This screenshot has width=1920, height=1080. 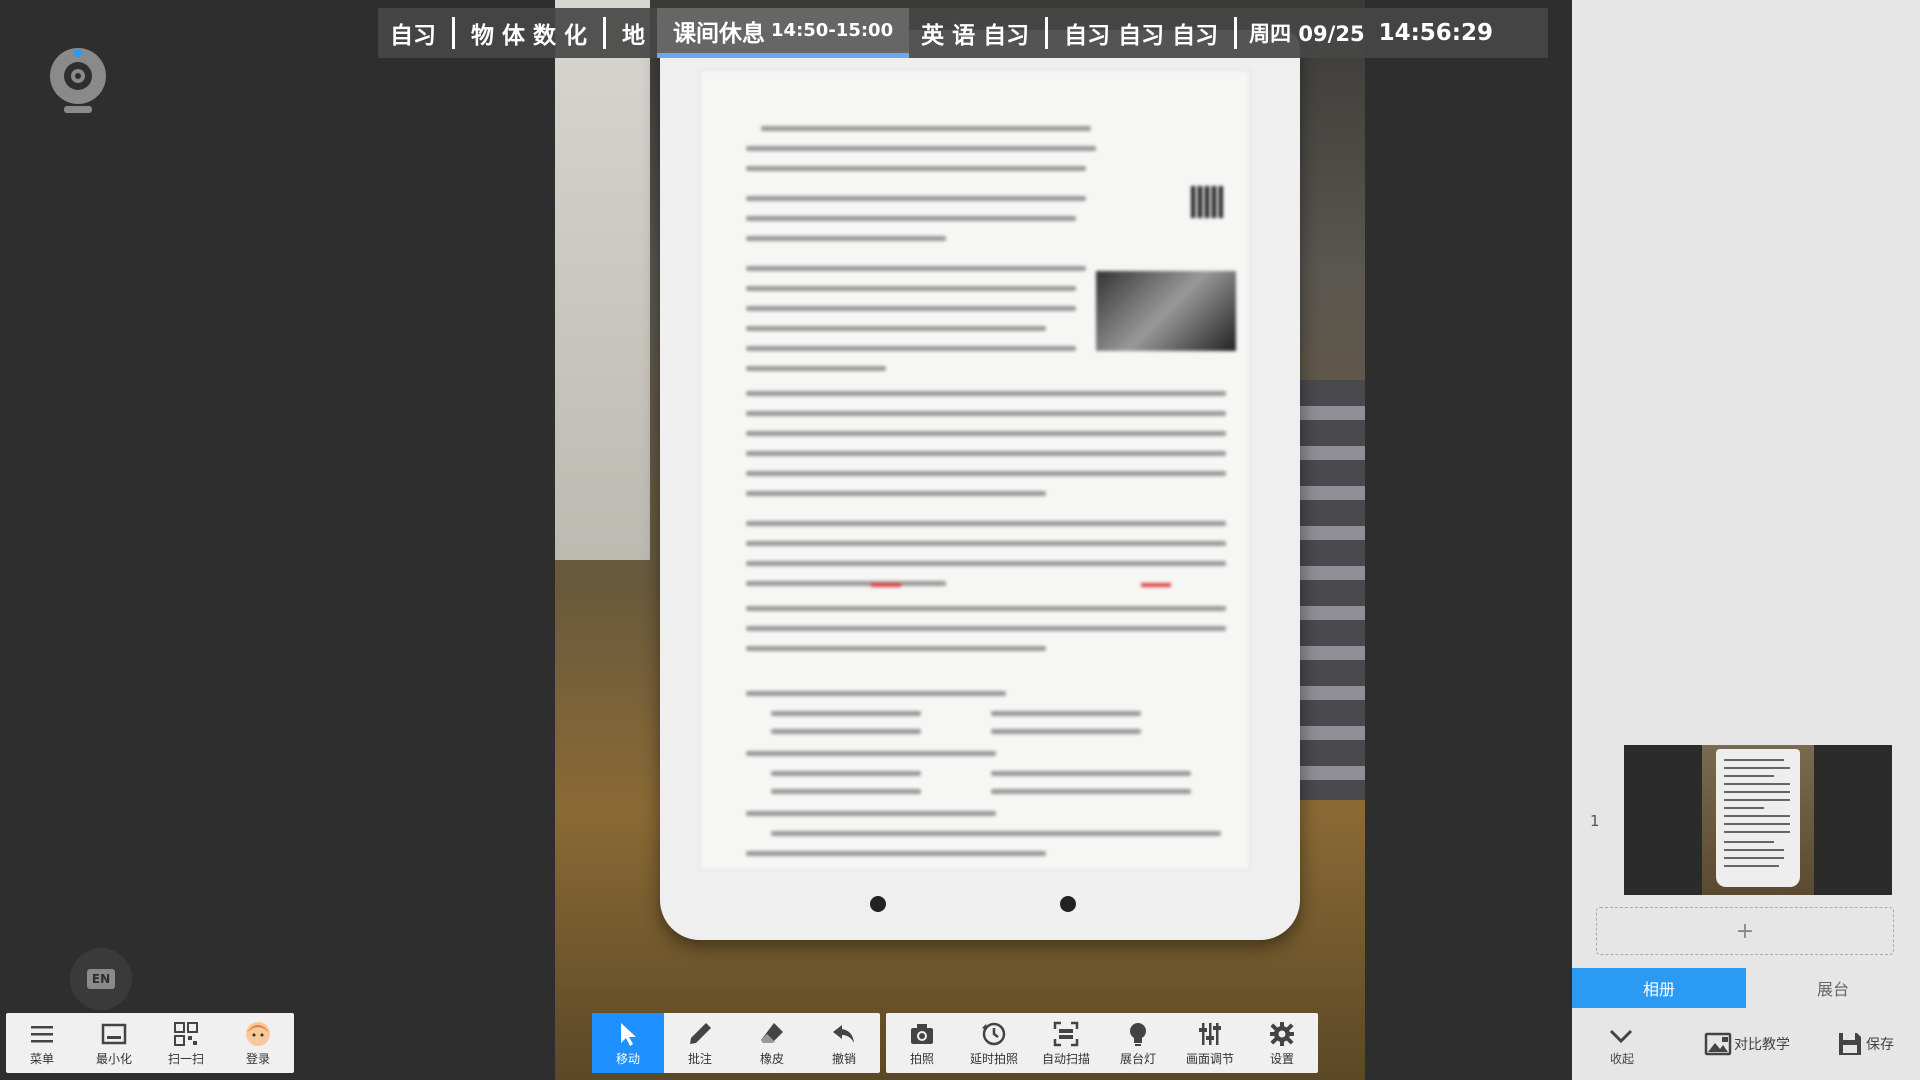 I want to click on schedule-item: 自习 自习 自习, so click(x=1141, y=36).